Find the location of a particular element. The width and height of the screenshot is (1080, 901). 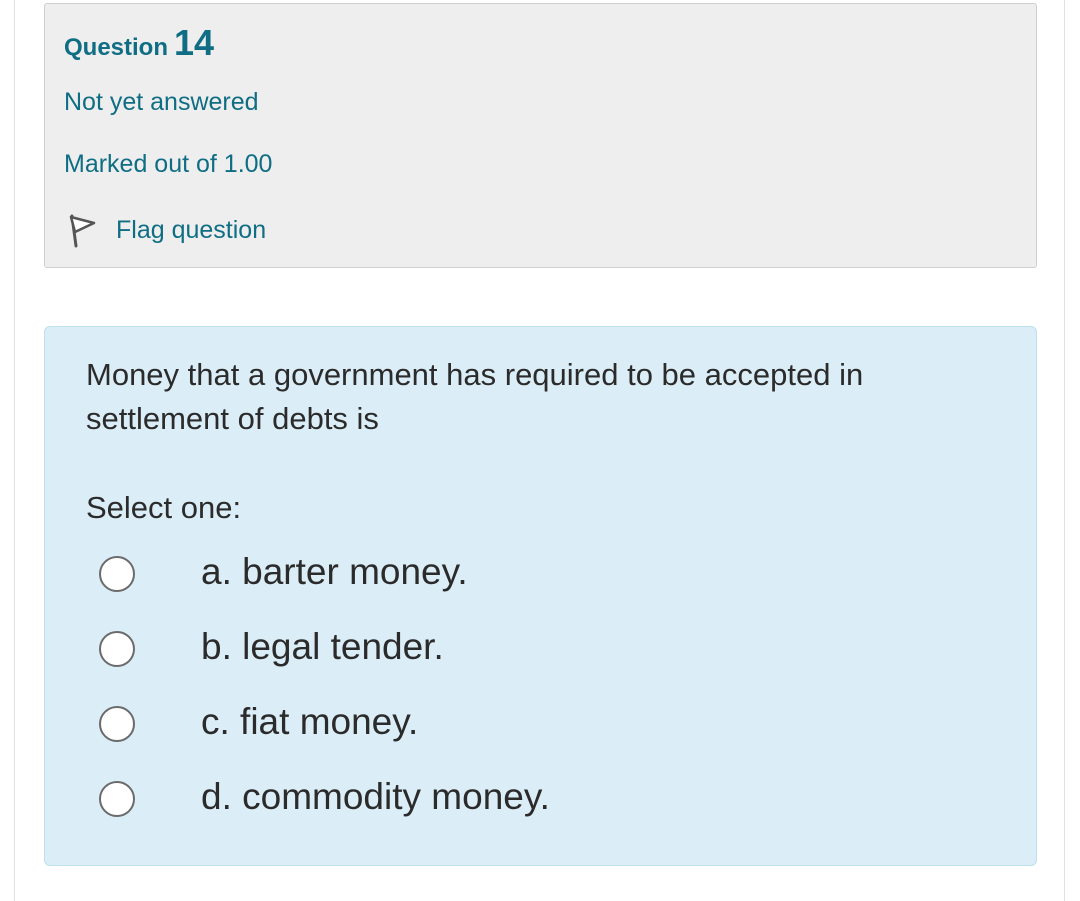

radio-button-a is located at coordinates (117, 574).